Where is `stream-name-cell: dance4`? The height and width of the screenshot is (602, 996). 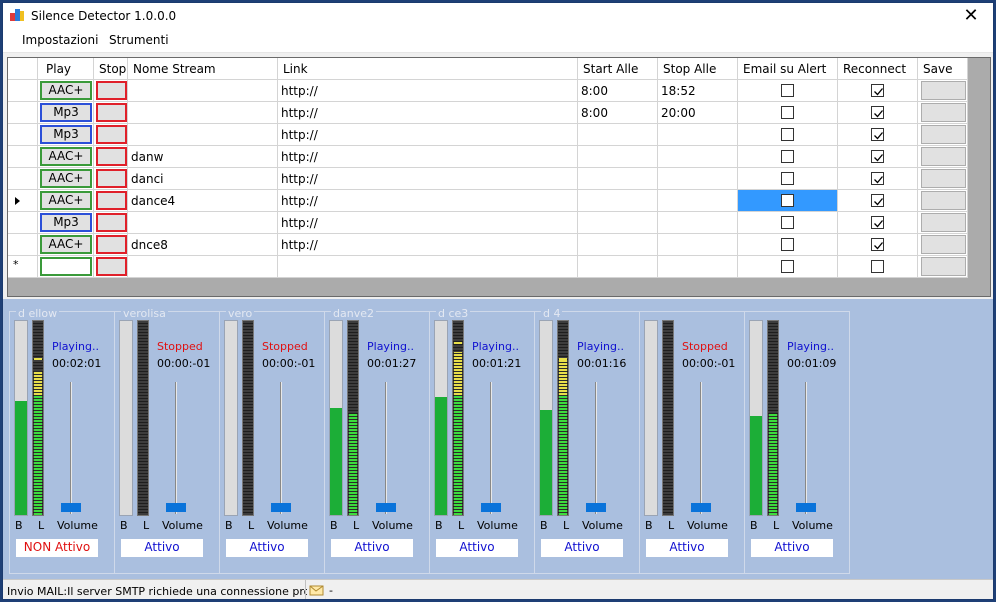
stream-name-cell: dance4 is located at coordinates (203, 201).